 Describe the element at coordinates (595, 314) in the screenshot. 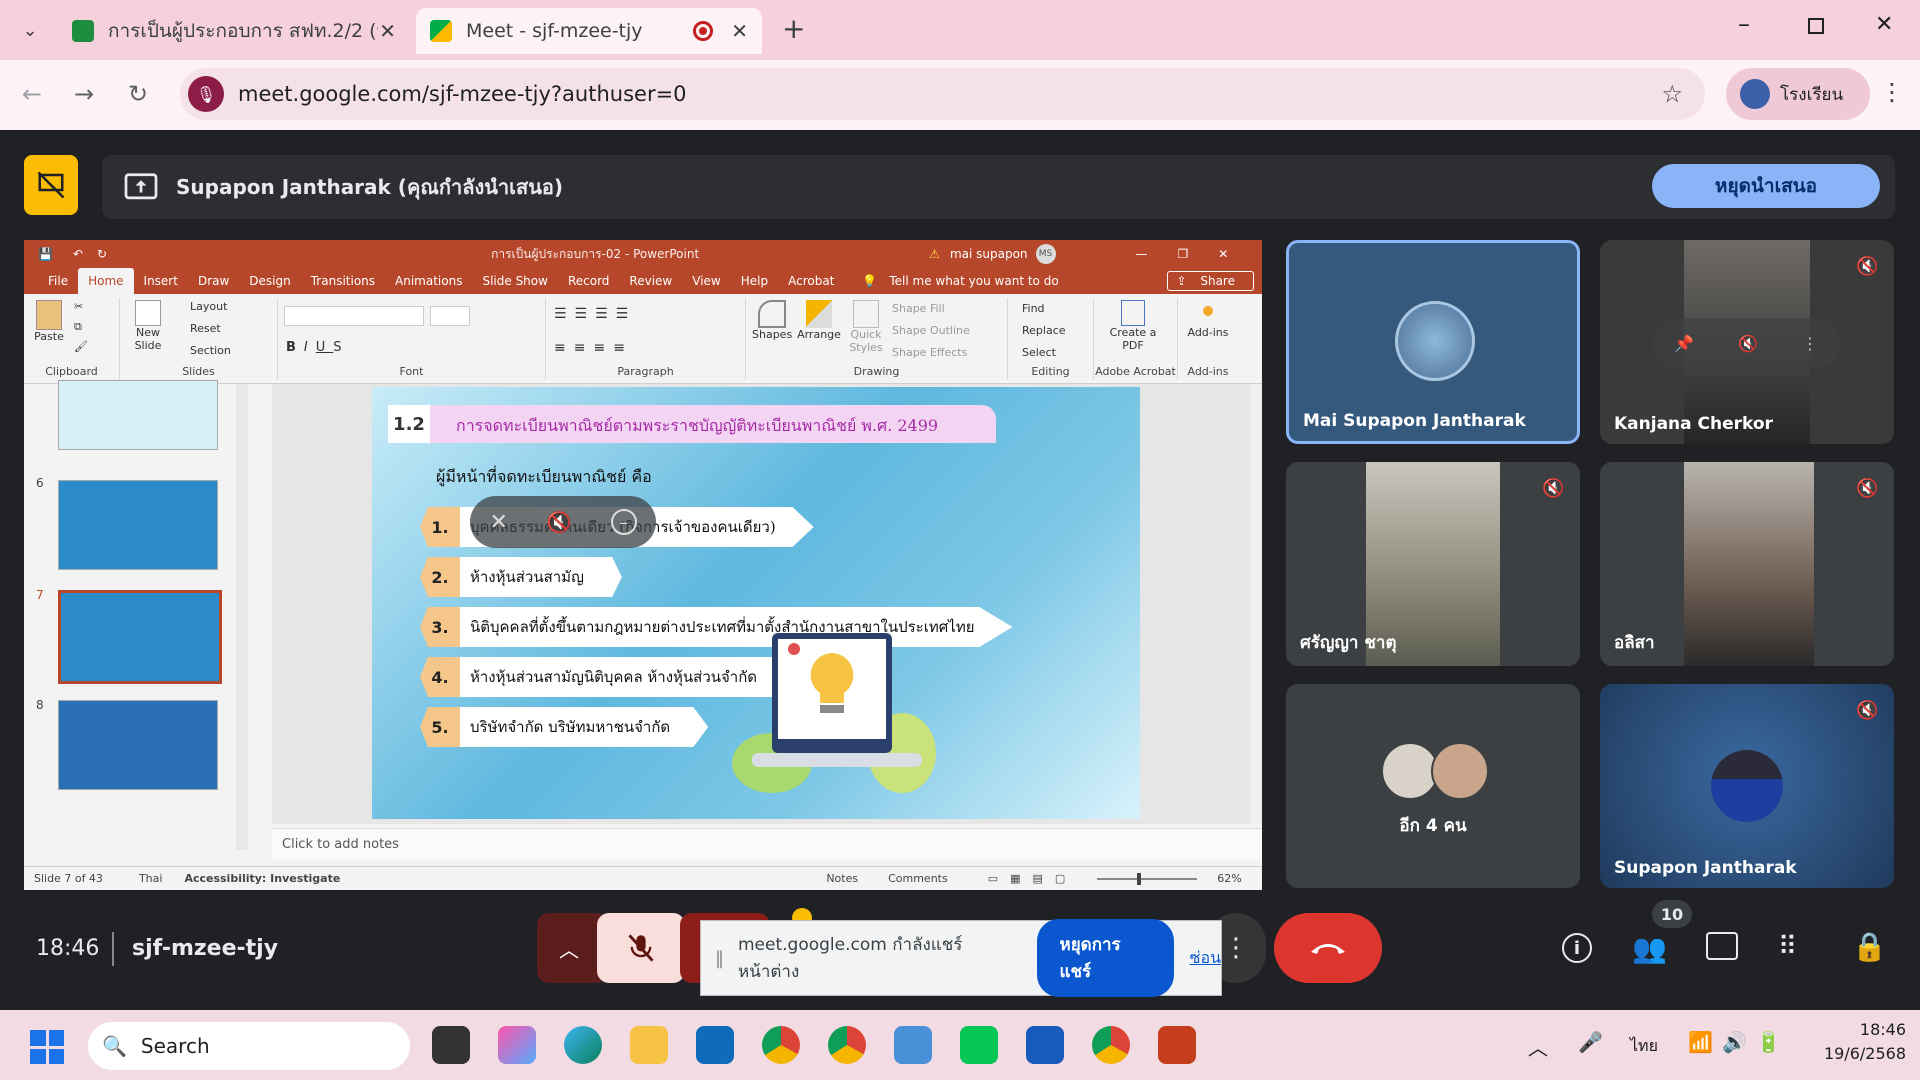

I see `list-icons: ☰☰☰☰` at that location.